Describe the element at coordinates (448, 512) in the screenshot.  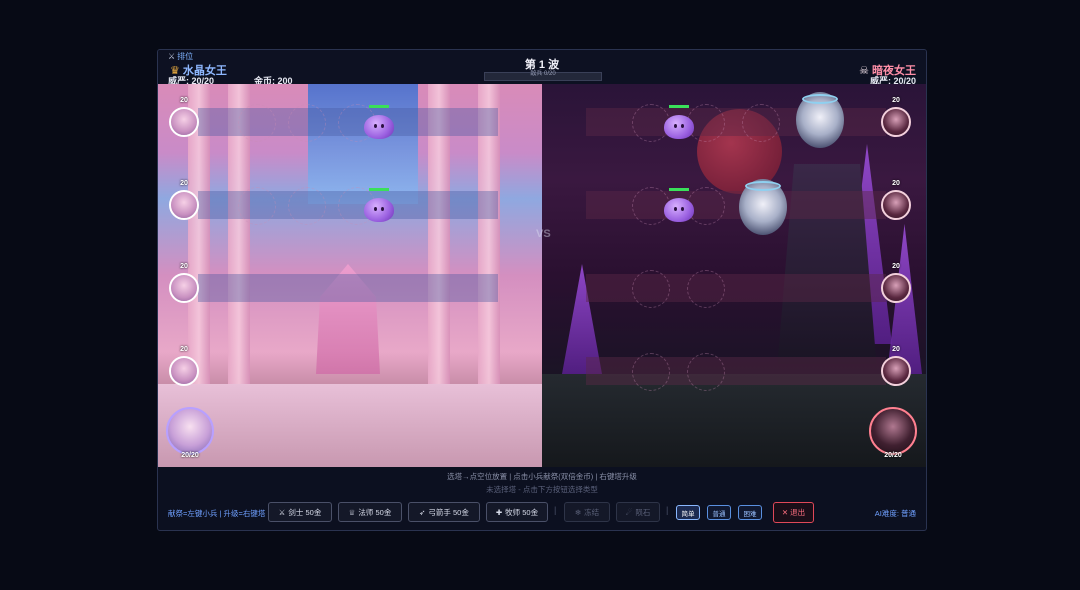
I see `button-label: 弓箭手 50金` at that location.